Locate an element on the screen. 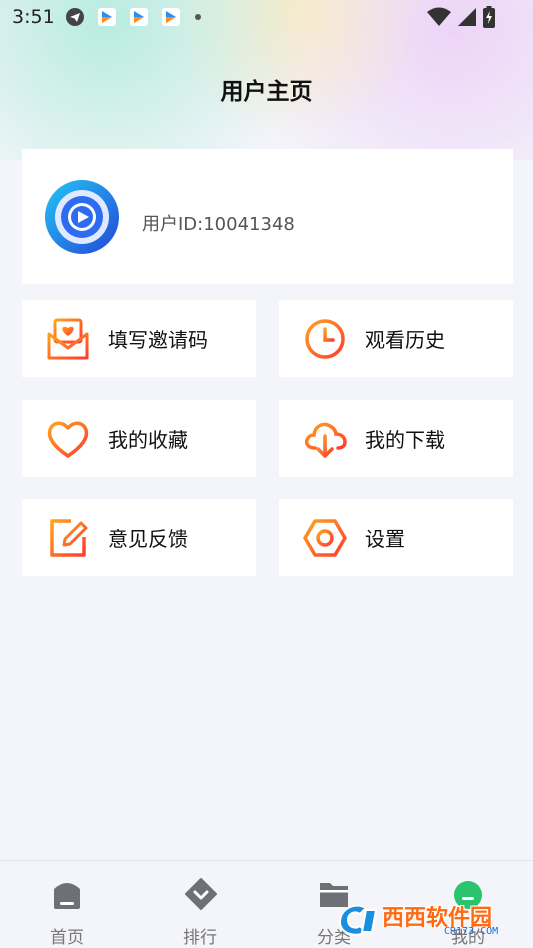 Image resolution: width=533 pixels, height=948 pixels. signal-icon is located at coordinates (467, 19).